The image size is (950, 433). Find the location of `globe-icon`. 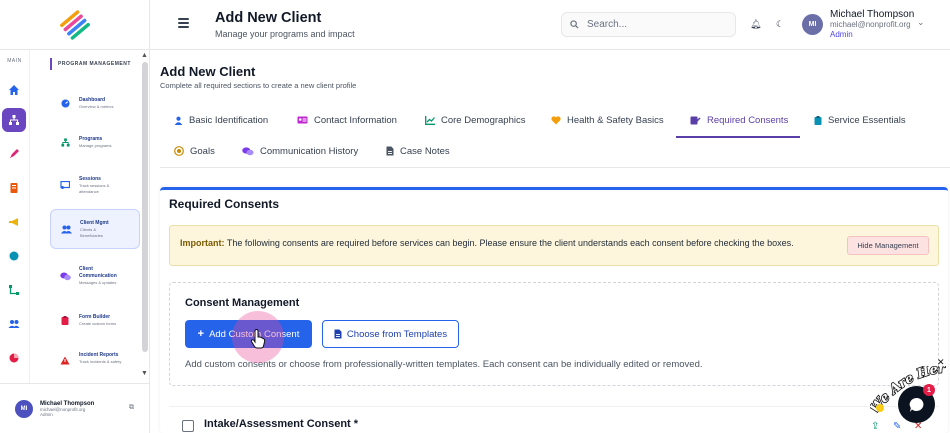

globe-icon is located at coordinates (14, 256).